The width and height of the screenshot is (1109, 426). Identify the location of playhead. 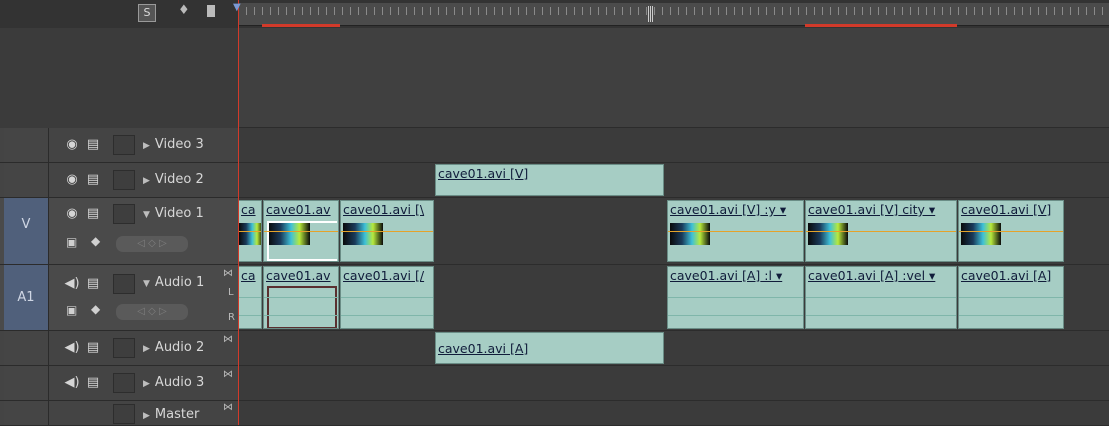
(238, 212).